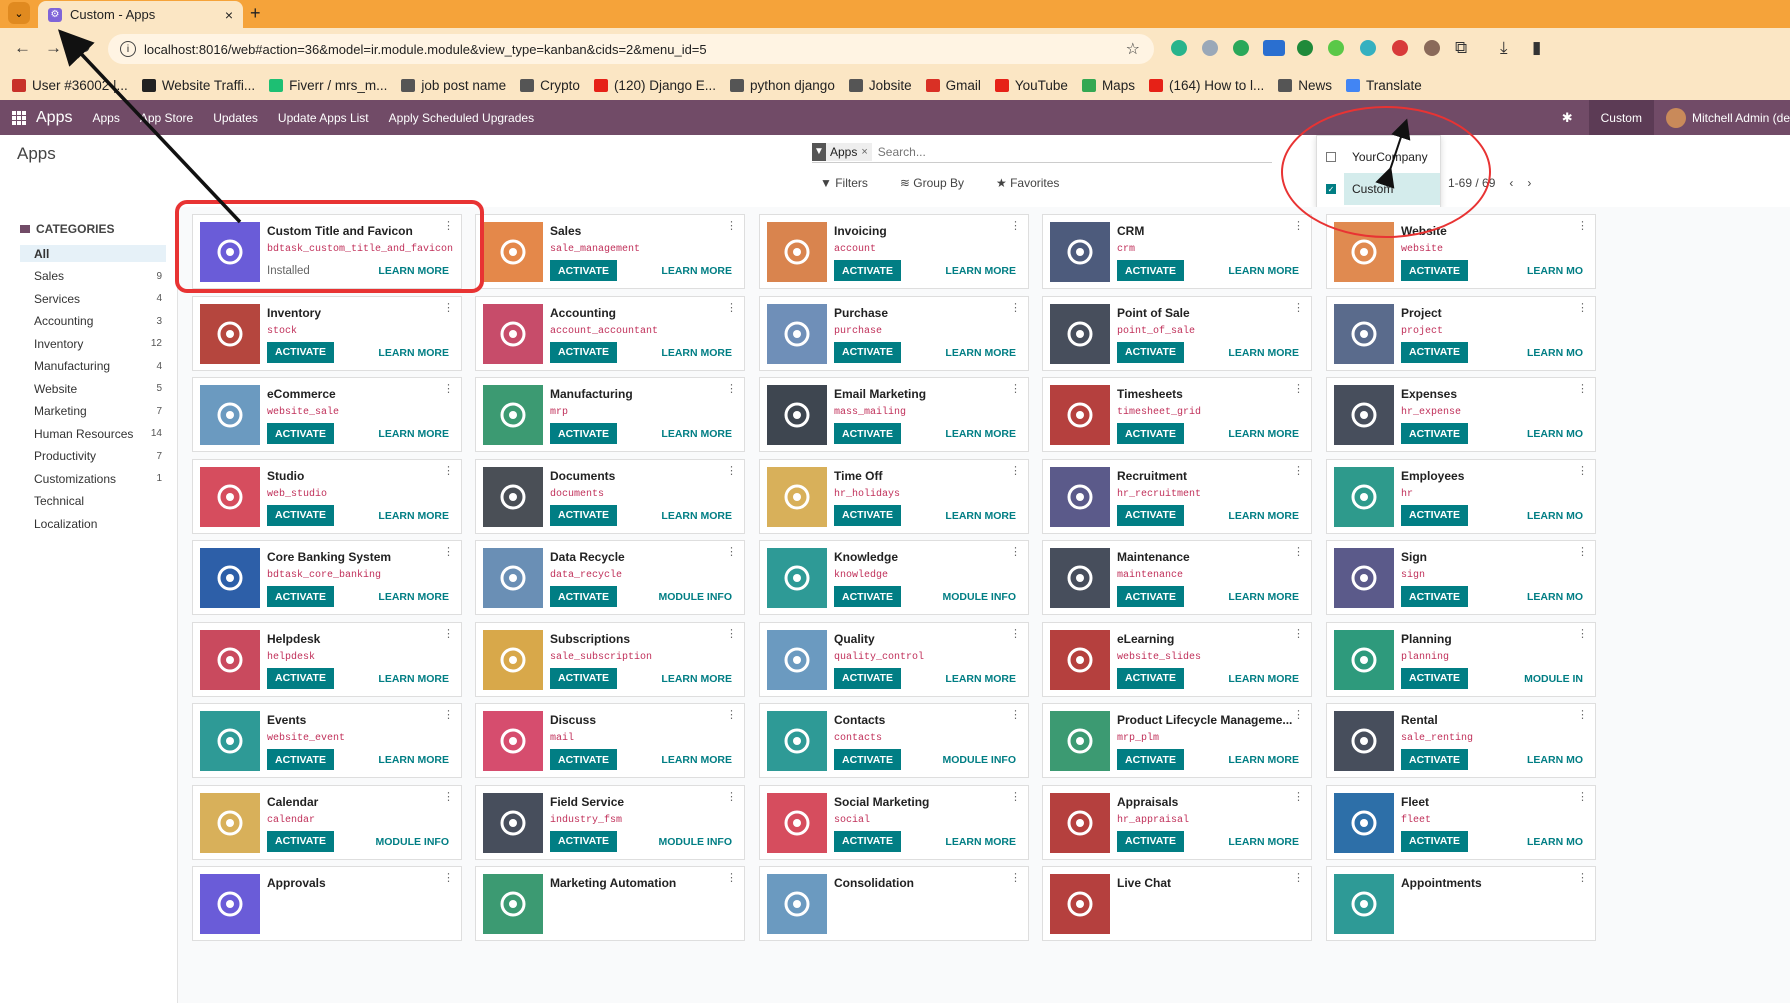 Image resolution: width=1790 pixels, height=1003 pixels. Describe the element at coordinates (894, 251) in the screenshot. I see `app-card: Invoicing account ⋮ ACTIVATE LEARN MORE` at that location.